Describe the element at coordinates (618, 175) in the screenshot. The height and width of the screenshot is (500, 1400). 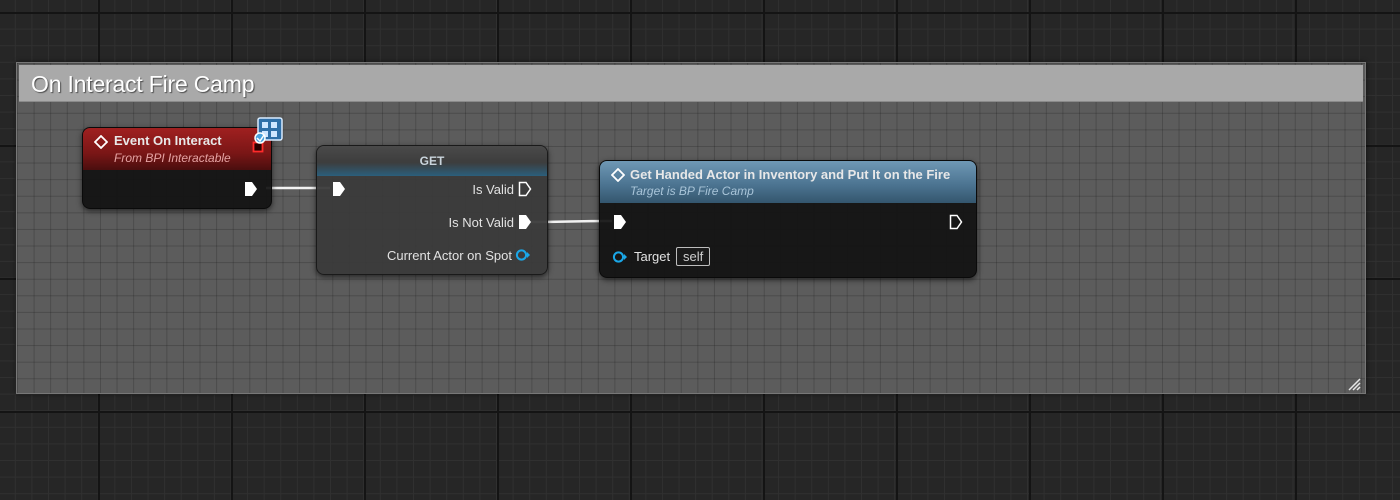
I see `function-icon` at that location.